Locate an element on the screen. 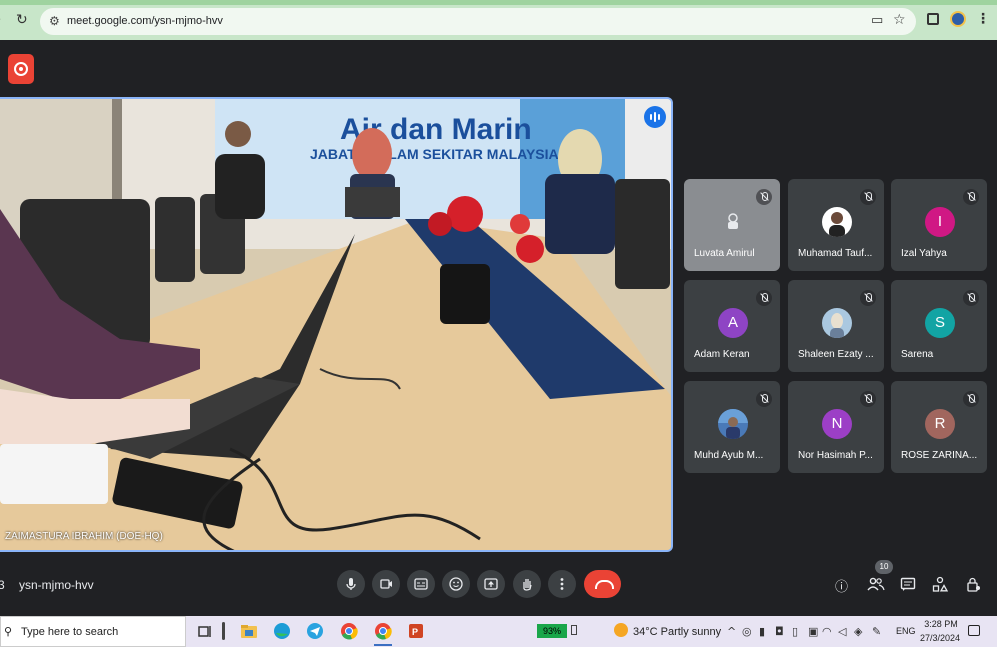 The height and width of the screenshot is (647, 997). address-bar: ⚙ meet.google.com/ysn-mjmo-hvv ▭ ☆ is located at coordinates (478, 21).